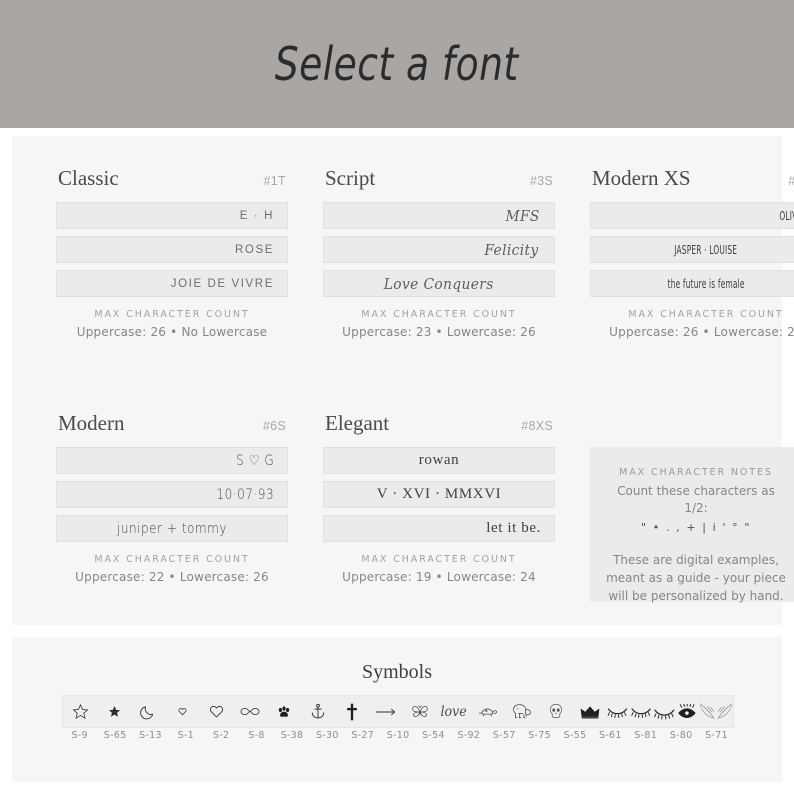 The height and width of the screenshot is (794, 794). What do you see at coordinates (439, 283) in the screenshot?
I see `font-sample-box: Love Conquers` at bounding box center [439, 283].